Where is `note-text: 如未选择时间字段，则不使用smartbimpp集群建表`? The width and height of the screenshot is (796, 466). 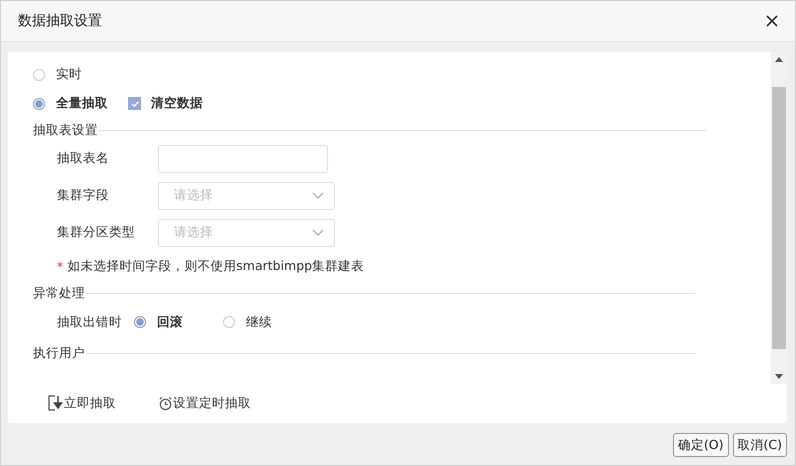 note-text: 如未选择时间字段，则不使用smartbimpp集群建表 is located at coordinates (215, 266).